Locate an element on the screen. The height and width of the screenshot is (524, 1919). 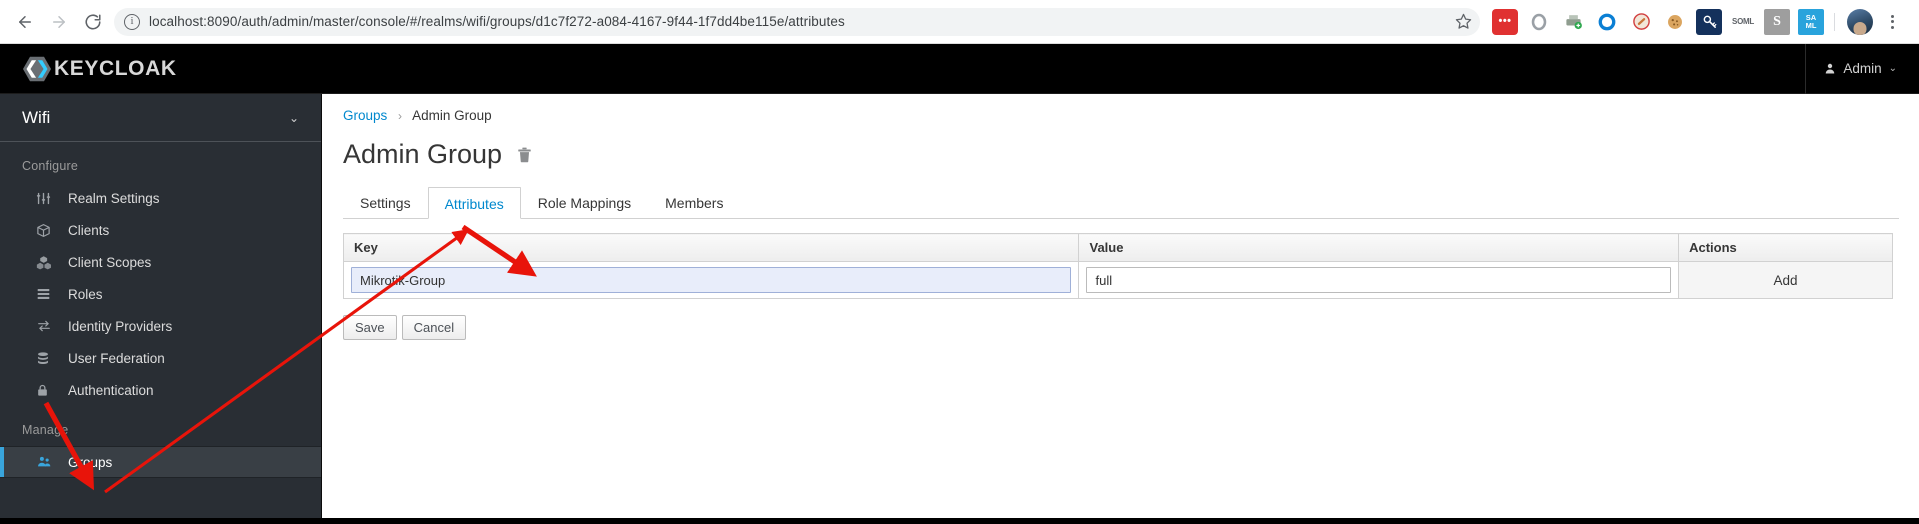
sidebar-item-label: Identity Providers is located at coordinates (120, 326).